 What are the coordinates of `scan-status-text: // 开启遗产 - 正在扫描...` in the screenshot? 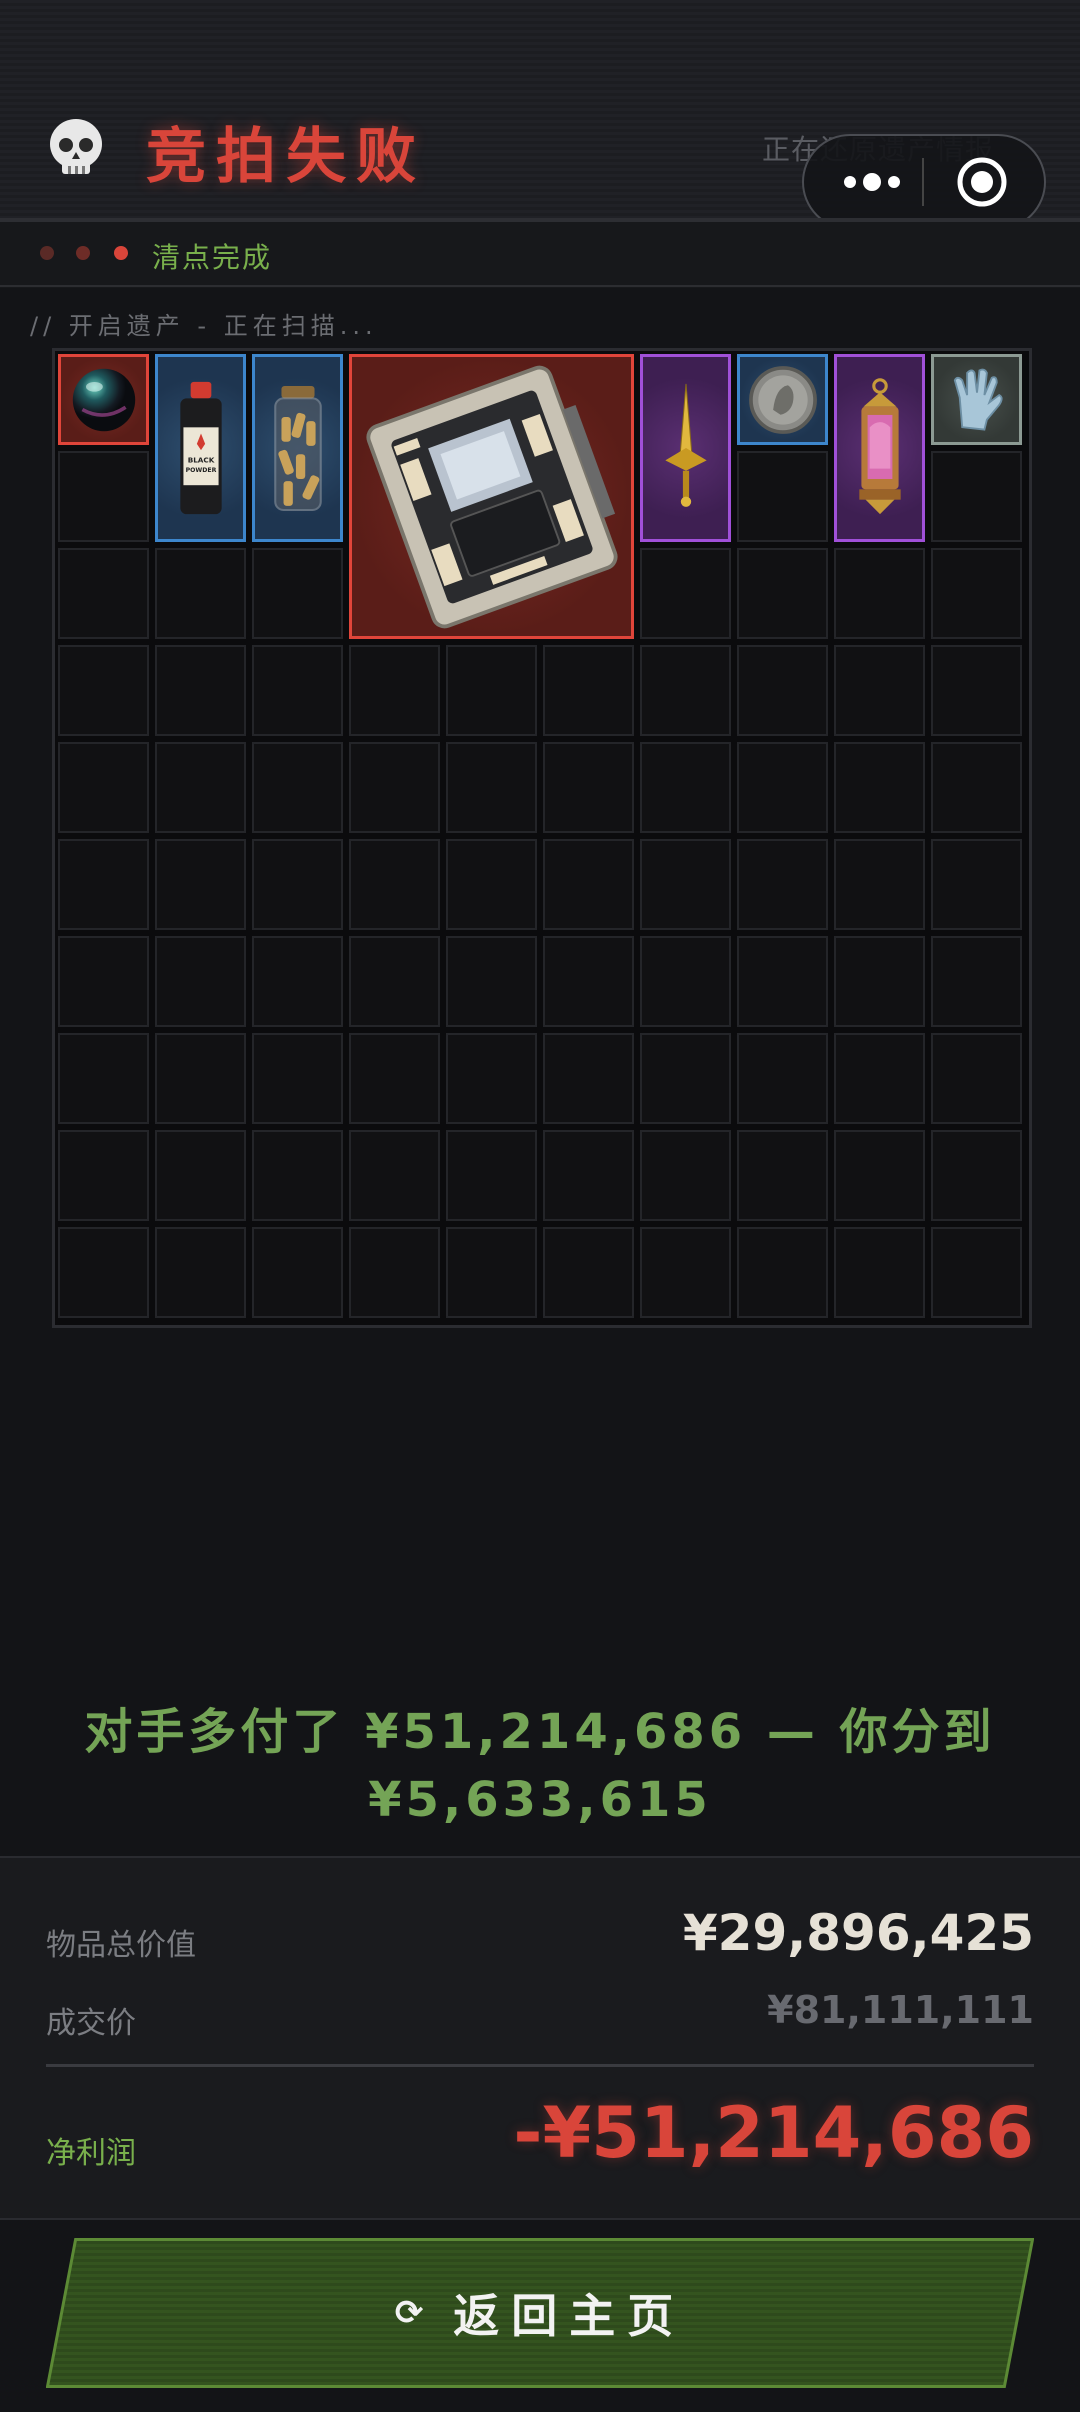 It's located at (204, 326).